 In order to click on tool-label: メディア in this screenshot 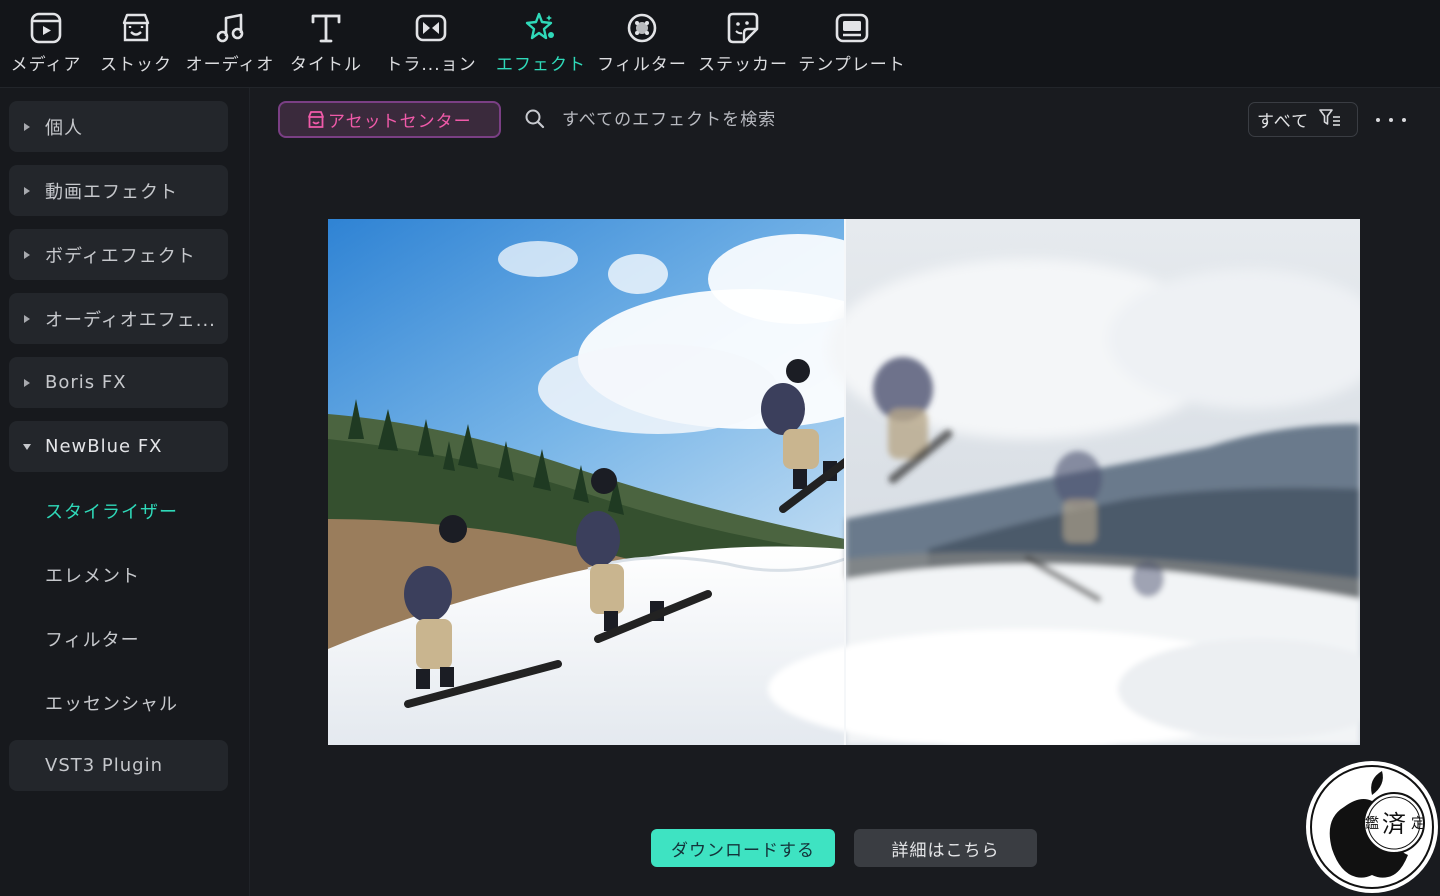, I will do `click(46, 65)`.